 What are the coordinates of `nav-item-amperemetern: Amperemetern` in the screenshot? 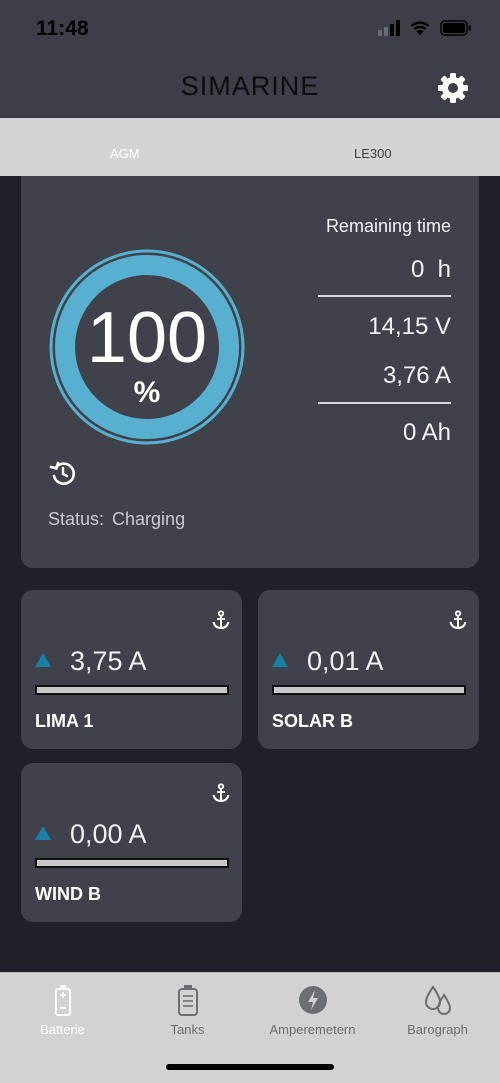 It's located at (312, 1010).